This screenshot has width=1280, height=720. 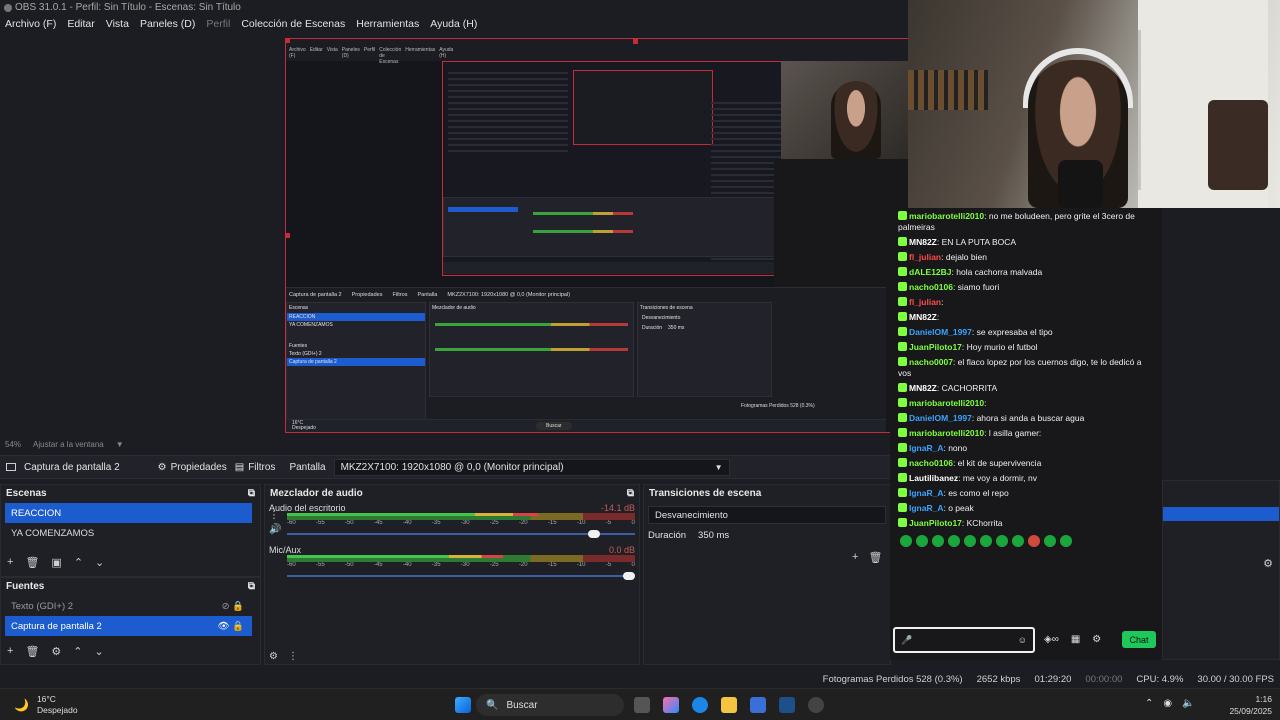 What do you see at coordinates (713, 535) in the screenshot?
I see `duration-value: 350 ms` at bounding box center [713, 535].